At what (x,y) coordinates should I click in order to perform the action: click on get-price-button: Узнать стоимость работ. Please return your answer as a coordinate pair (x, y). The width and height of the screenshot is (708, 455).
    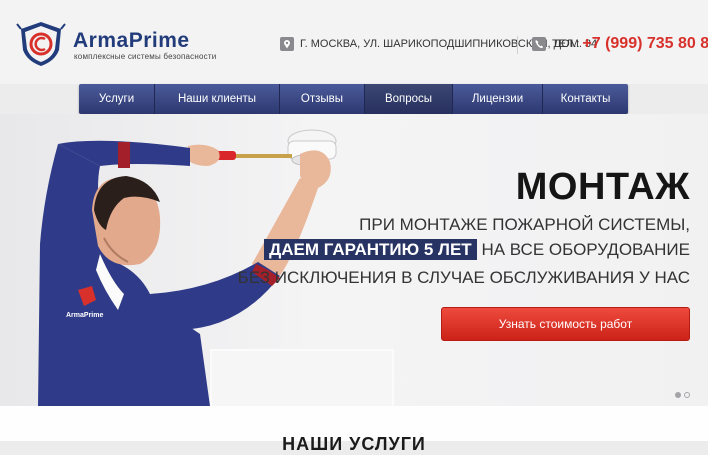
    Looking at the image, I should click on (565, 324).